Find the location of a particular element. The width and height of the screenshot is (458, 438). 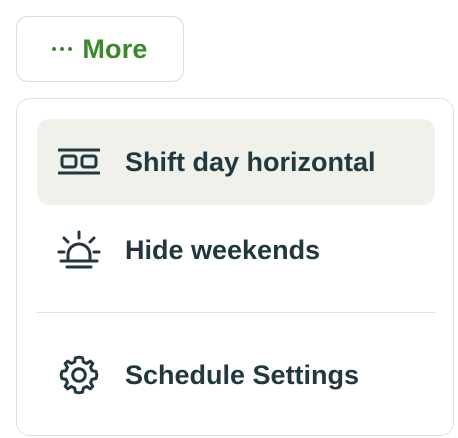

alarm-light-icon is located at coordinates (79, 250).